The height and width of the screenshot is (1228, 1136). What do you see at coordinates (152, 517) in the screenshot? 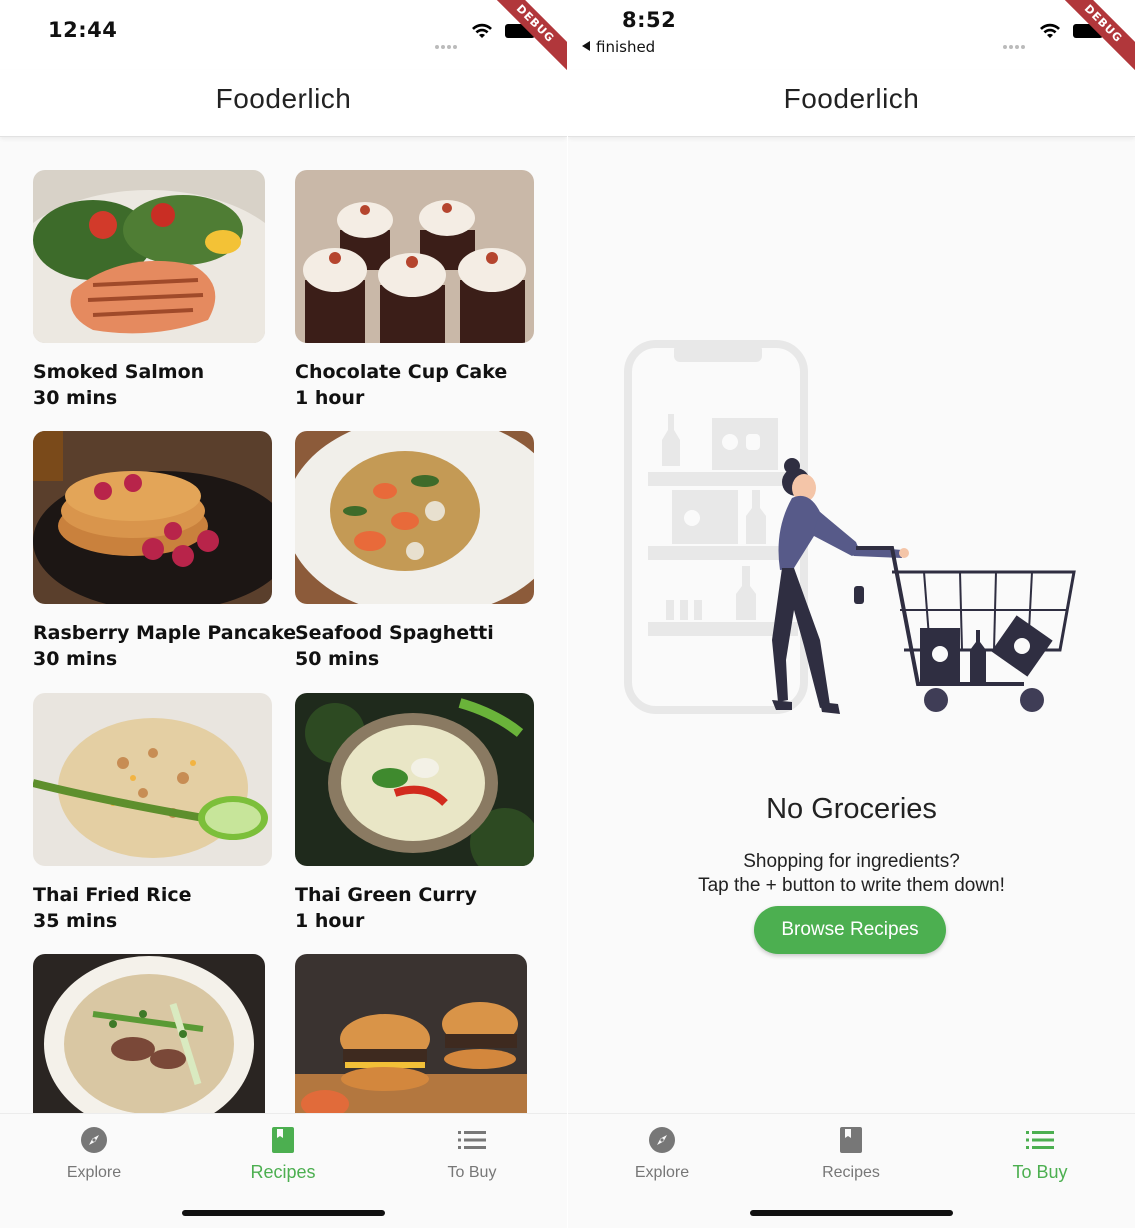
I see `recipe-image-rasberry-maple-pancake` at bounding box center [152, 517].